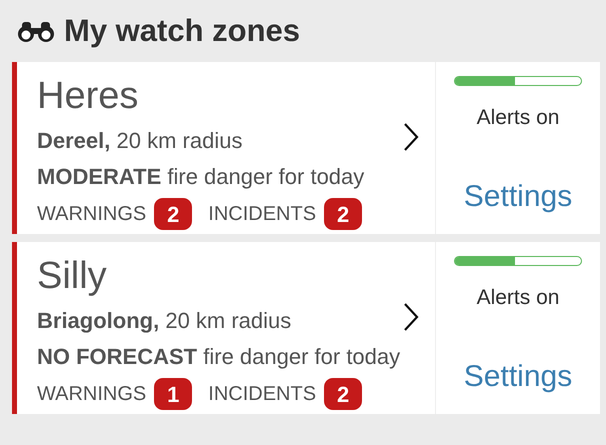  What do you see at coordinates (200, 177) in the screenshot?
I see `fire-danger-text: MODERATE fire danger for today` at bounding box center [200, 177].